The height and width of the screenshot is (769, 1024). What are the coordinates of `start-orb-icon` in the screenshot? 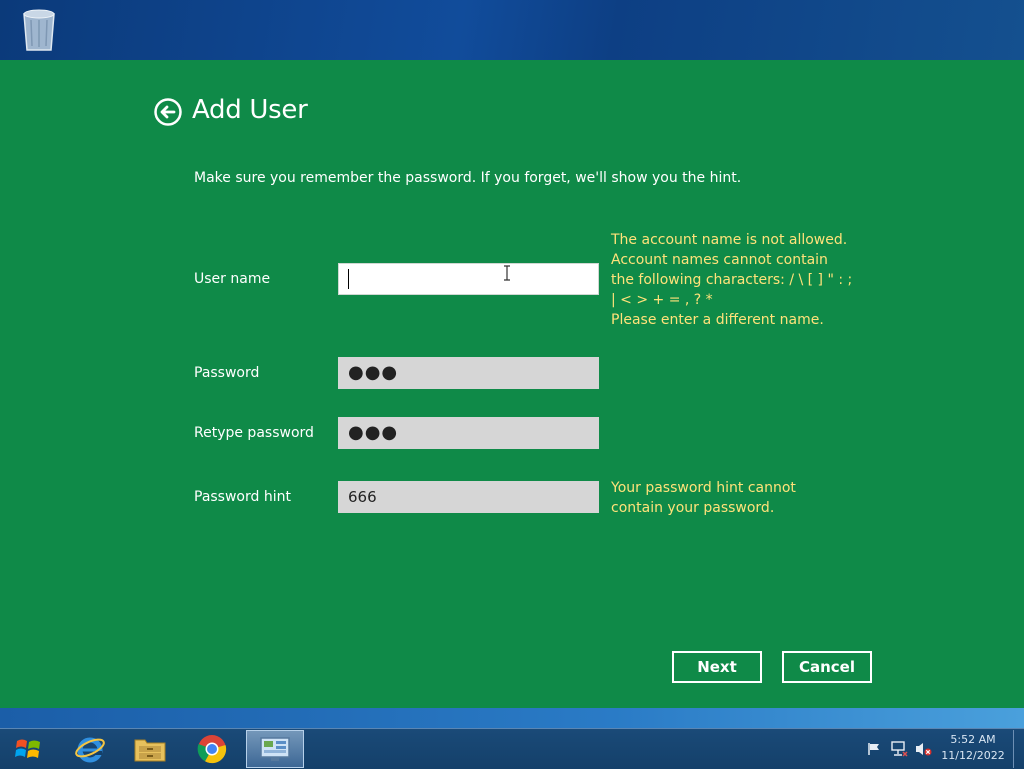 It's located at (27, 748).